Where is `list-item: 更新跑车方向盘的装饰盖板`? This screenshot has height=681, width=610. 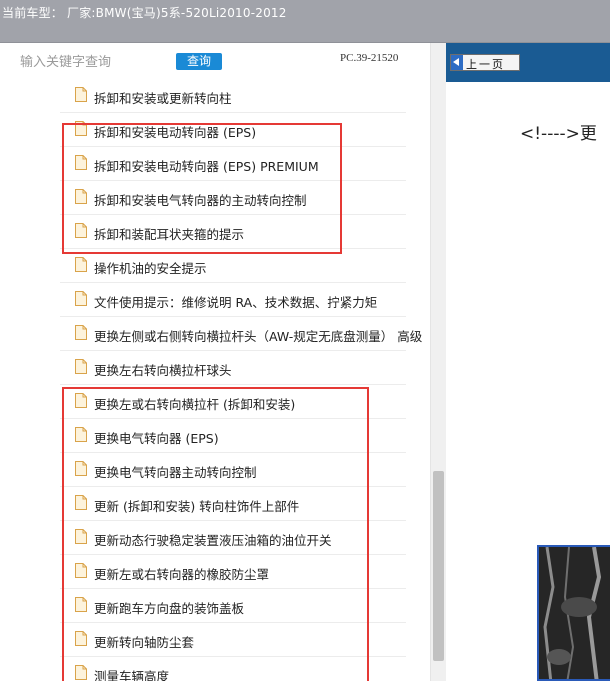 list-item: 更新跑车方向盘的装饰盖板 is located at coordinates (215, 606).